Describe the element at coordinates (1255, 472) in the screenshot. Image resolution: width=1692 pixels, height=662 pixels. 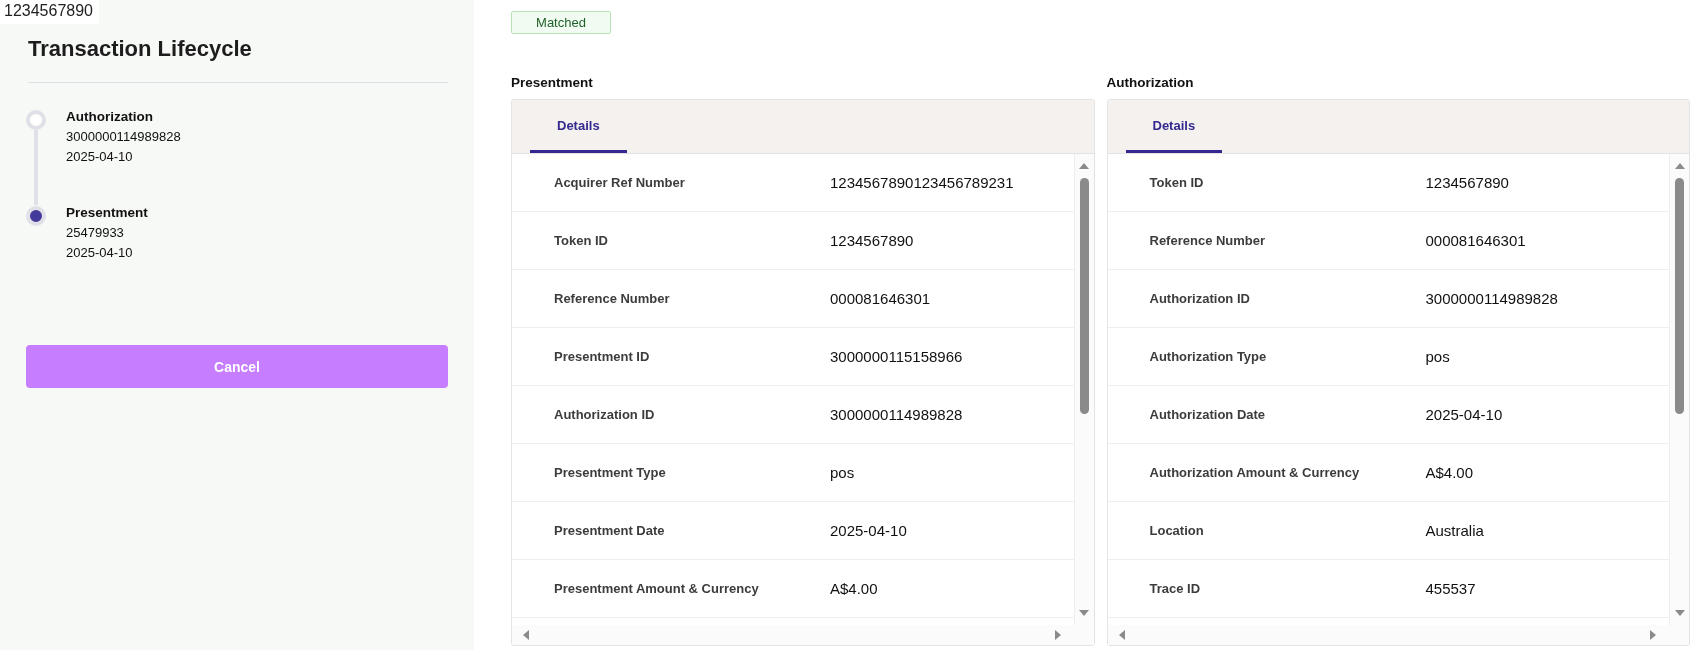
I see `field-label: Authorization Amount & Currency` at that location.